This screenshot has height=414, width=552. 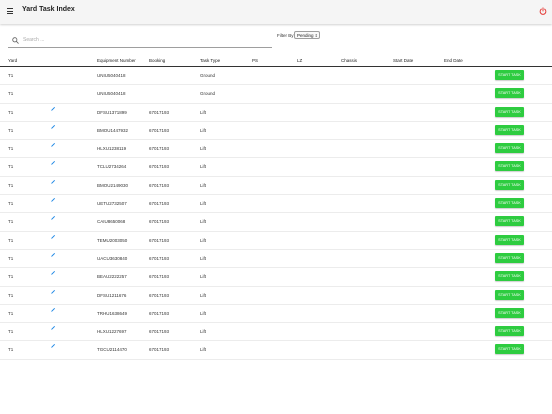 What do you see at coordinates (349, 60) in the screenshot?
I see `header-chassis: Chassis` at bounding box center [349, 60].